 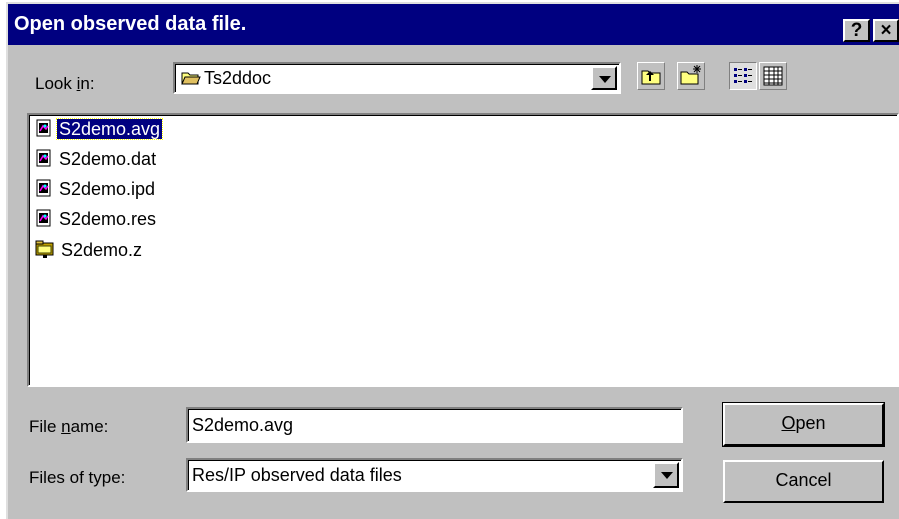 I want to click on file-name-label-suffix: ame:, so click(x=89, y=426).